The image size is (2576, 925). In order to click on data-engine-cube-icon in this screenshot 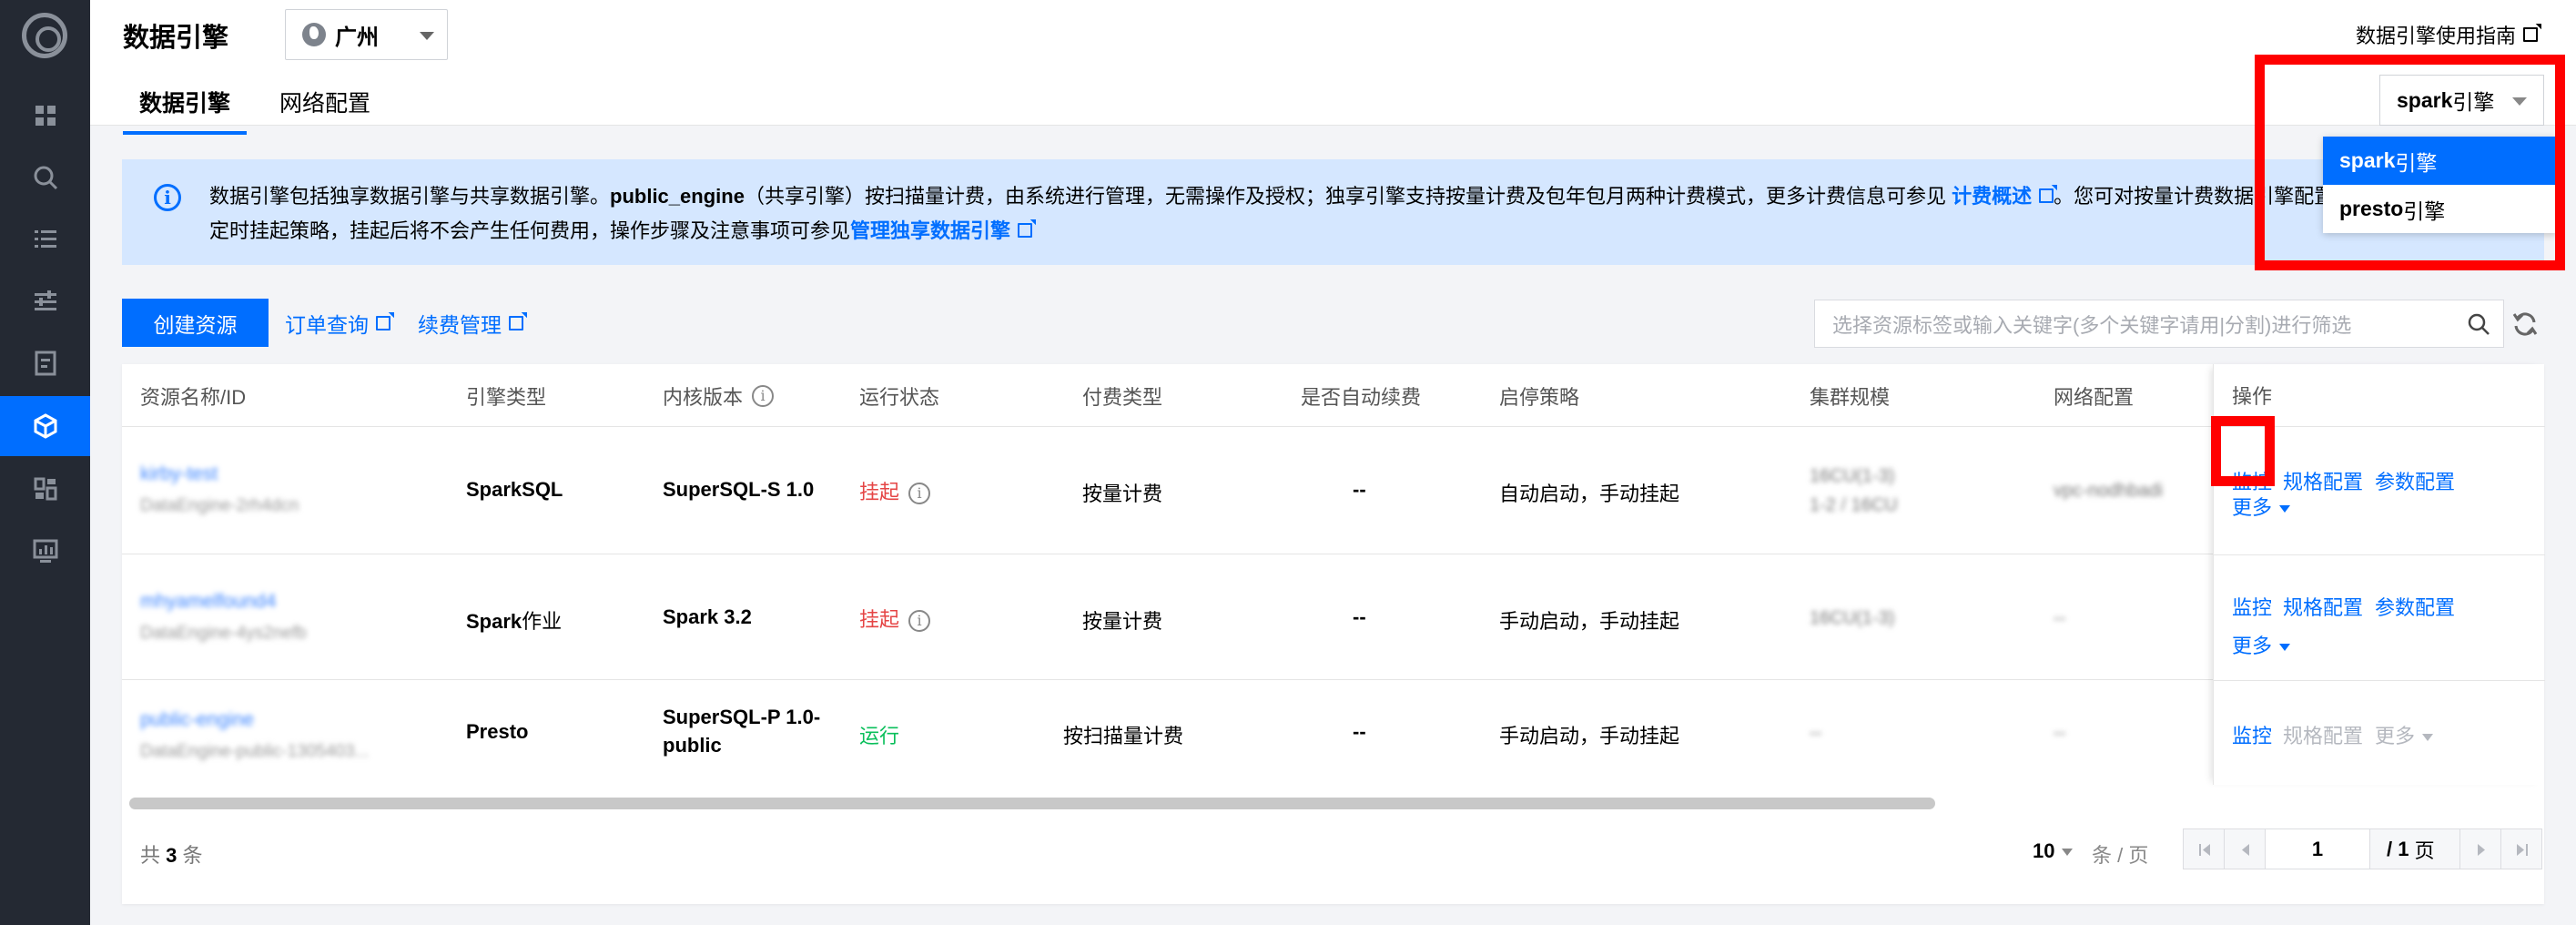, I will do `click(45, 426)`.